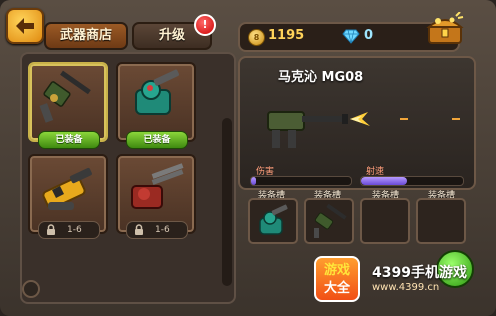 This screenshot has height=316, width=496. What do you see at coordinates (253, 181) in the screenshot?
I see `damage-bar-fill` at bounding box center [253, 181].